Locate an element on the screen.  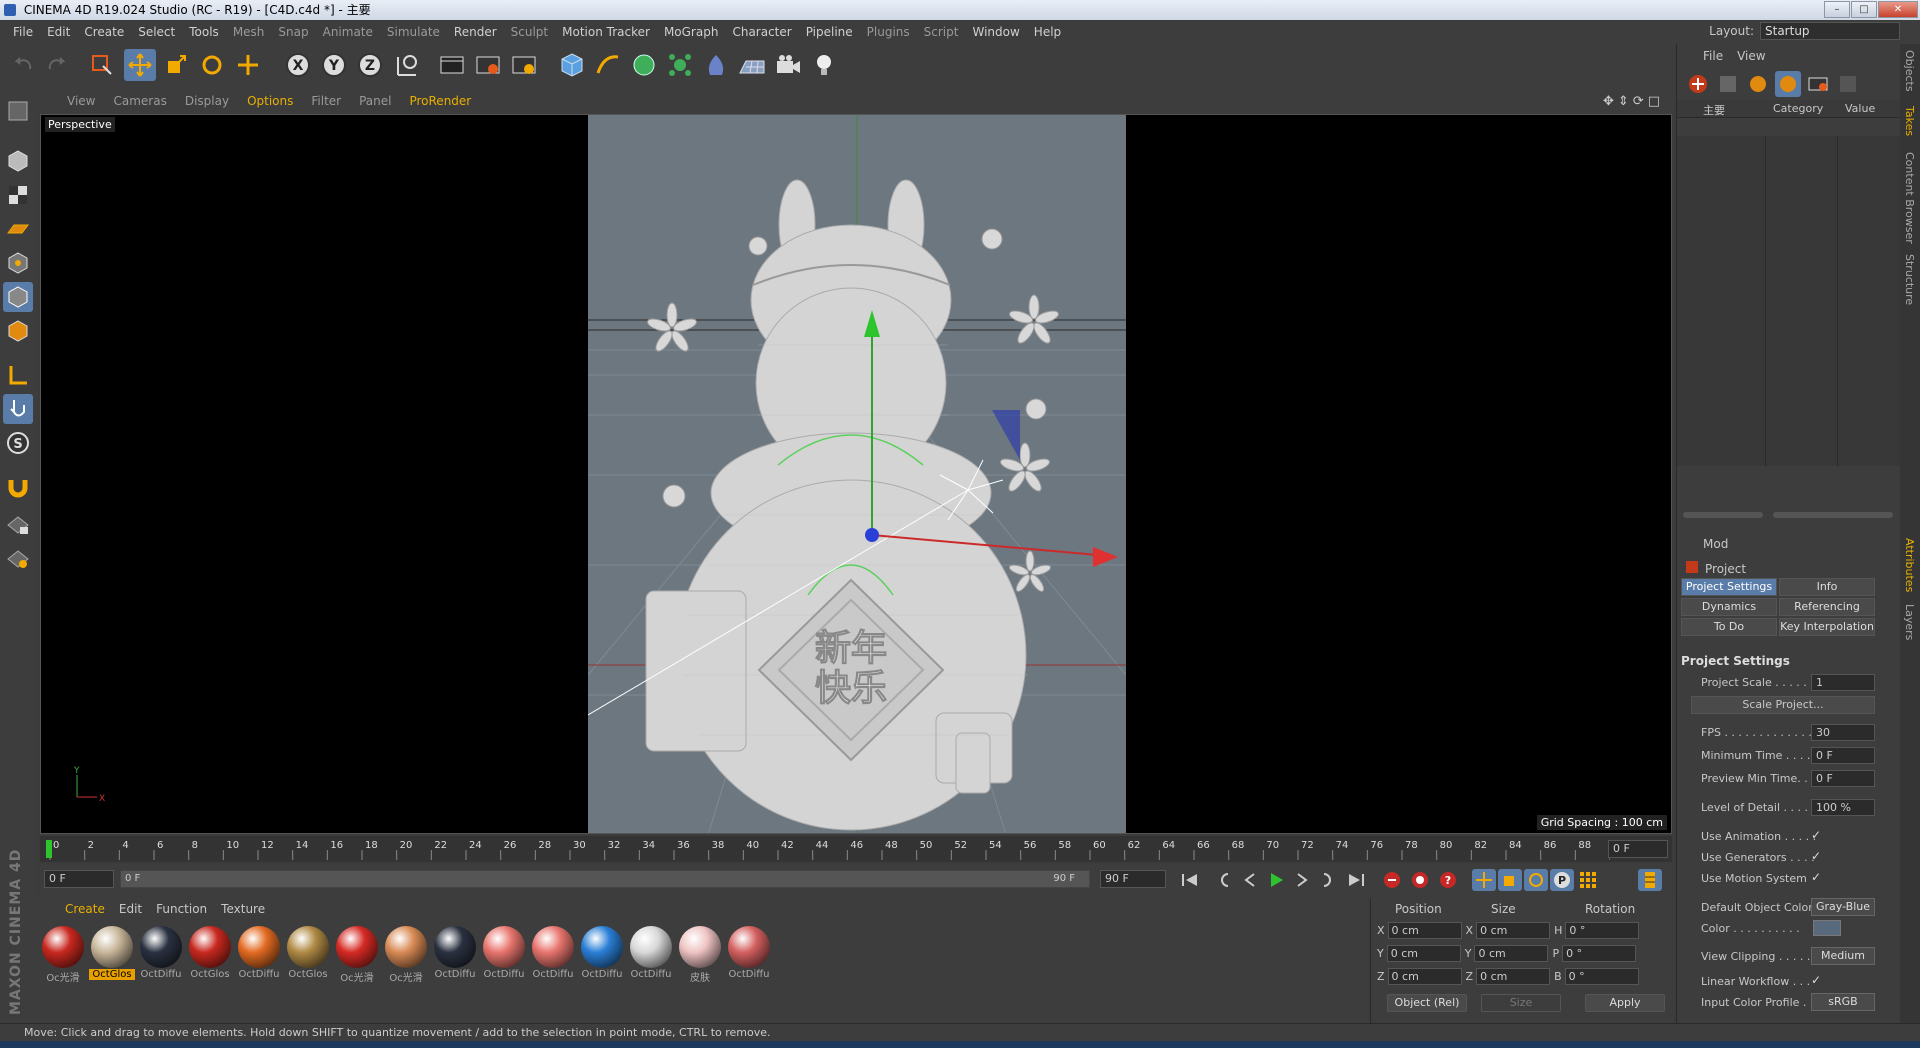
rotation-p-field: 0 ° is located at coordinates (1599, 953).